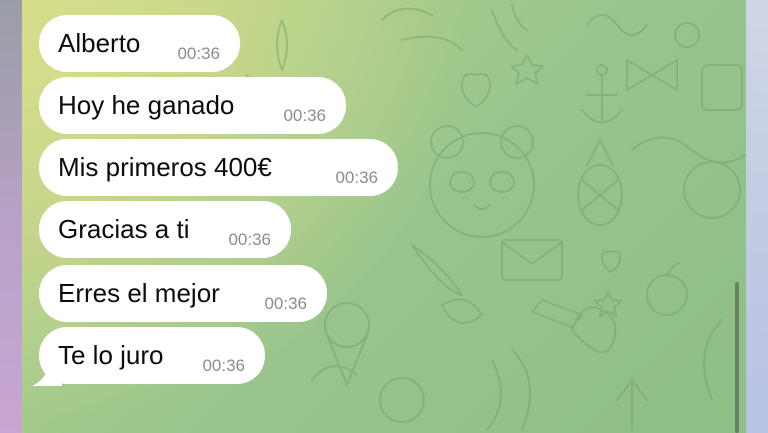  I want to click on mug-doodle, so click(722, 87).